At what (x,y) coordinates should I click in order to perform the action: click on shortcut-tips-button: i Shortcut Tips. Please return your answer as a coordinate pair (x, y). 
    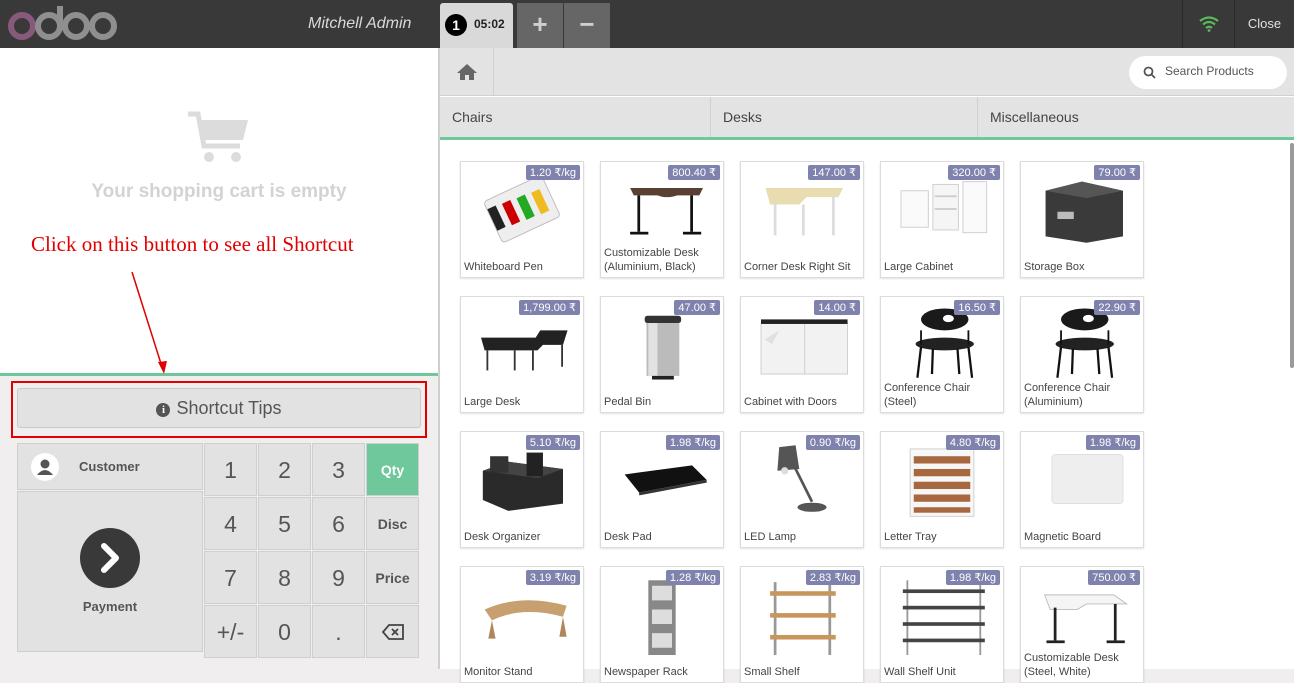
    Looking at the image, I should click on (219, 408).